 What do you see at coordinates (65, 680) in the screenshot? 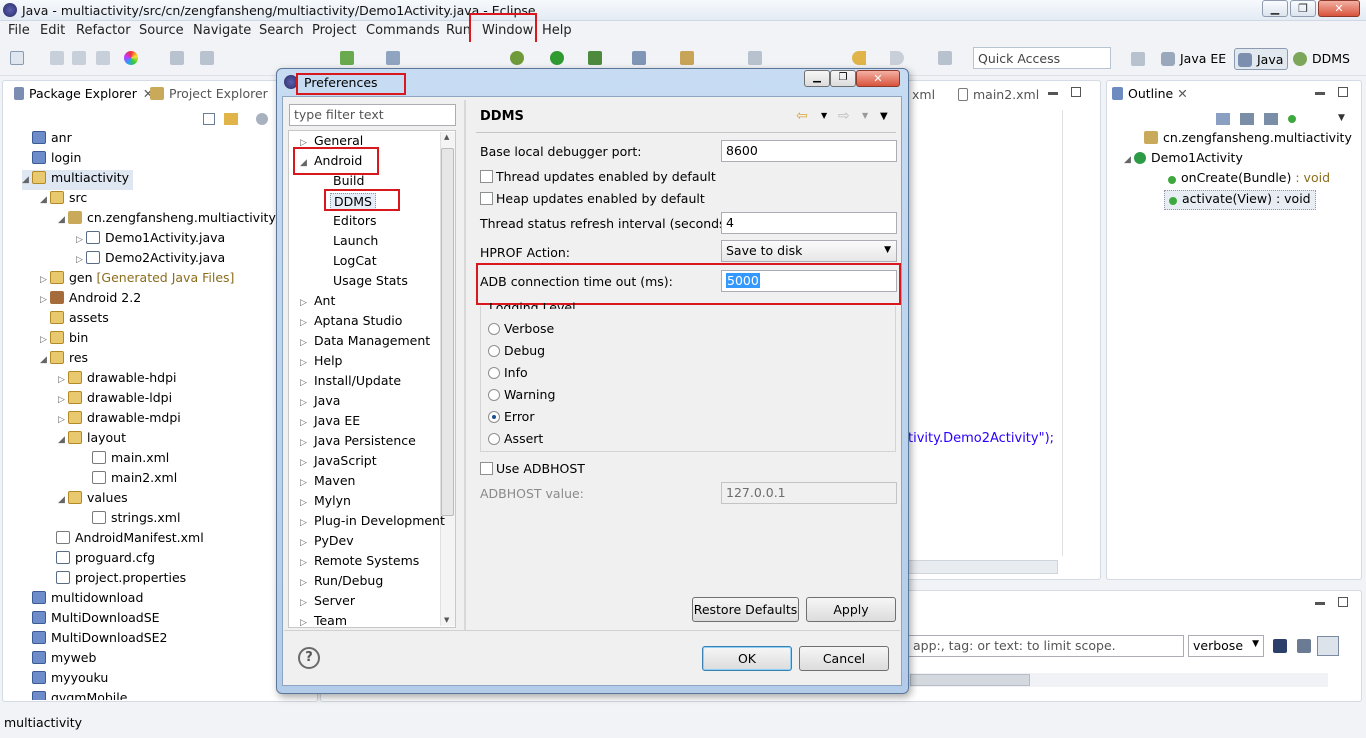
I see `tree-item-myyouku: myyouku` at bounding box center [65, 680].